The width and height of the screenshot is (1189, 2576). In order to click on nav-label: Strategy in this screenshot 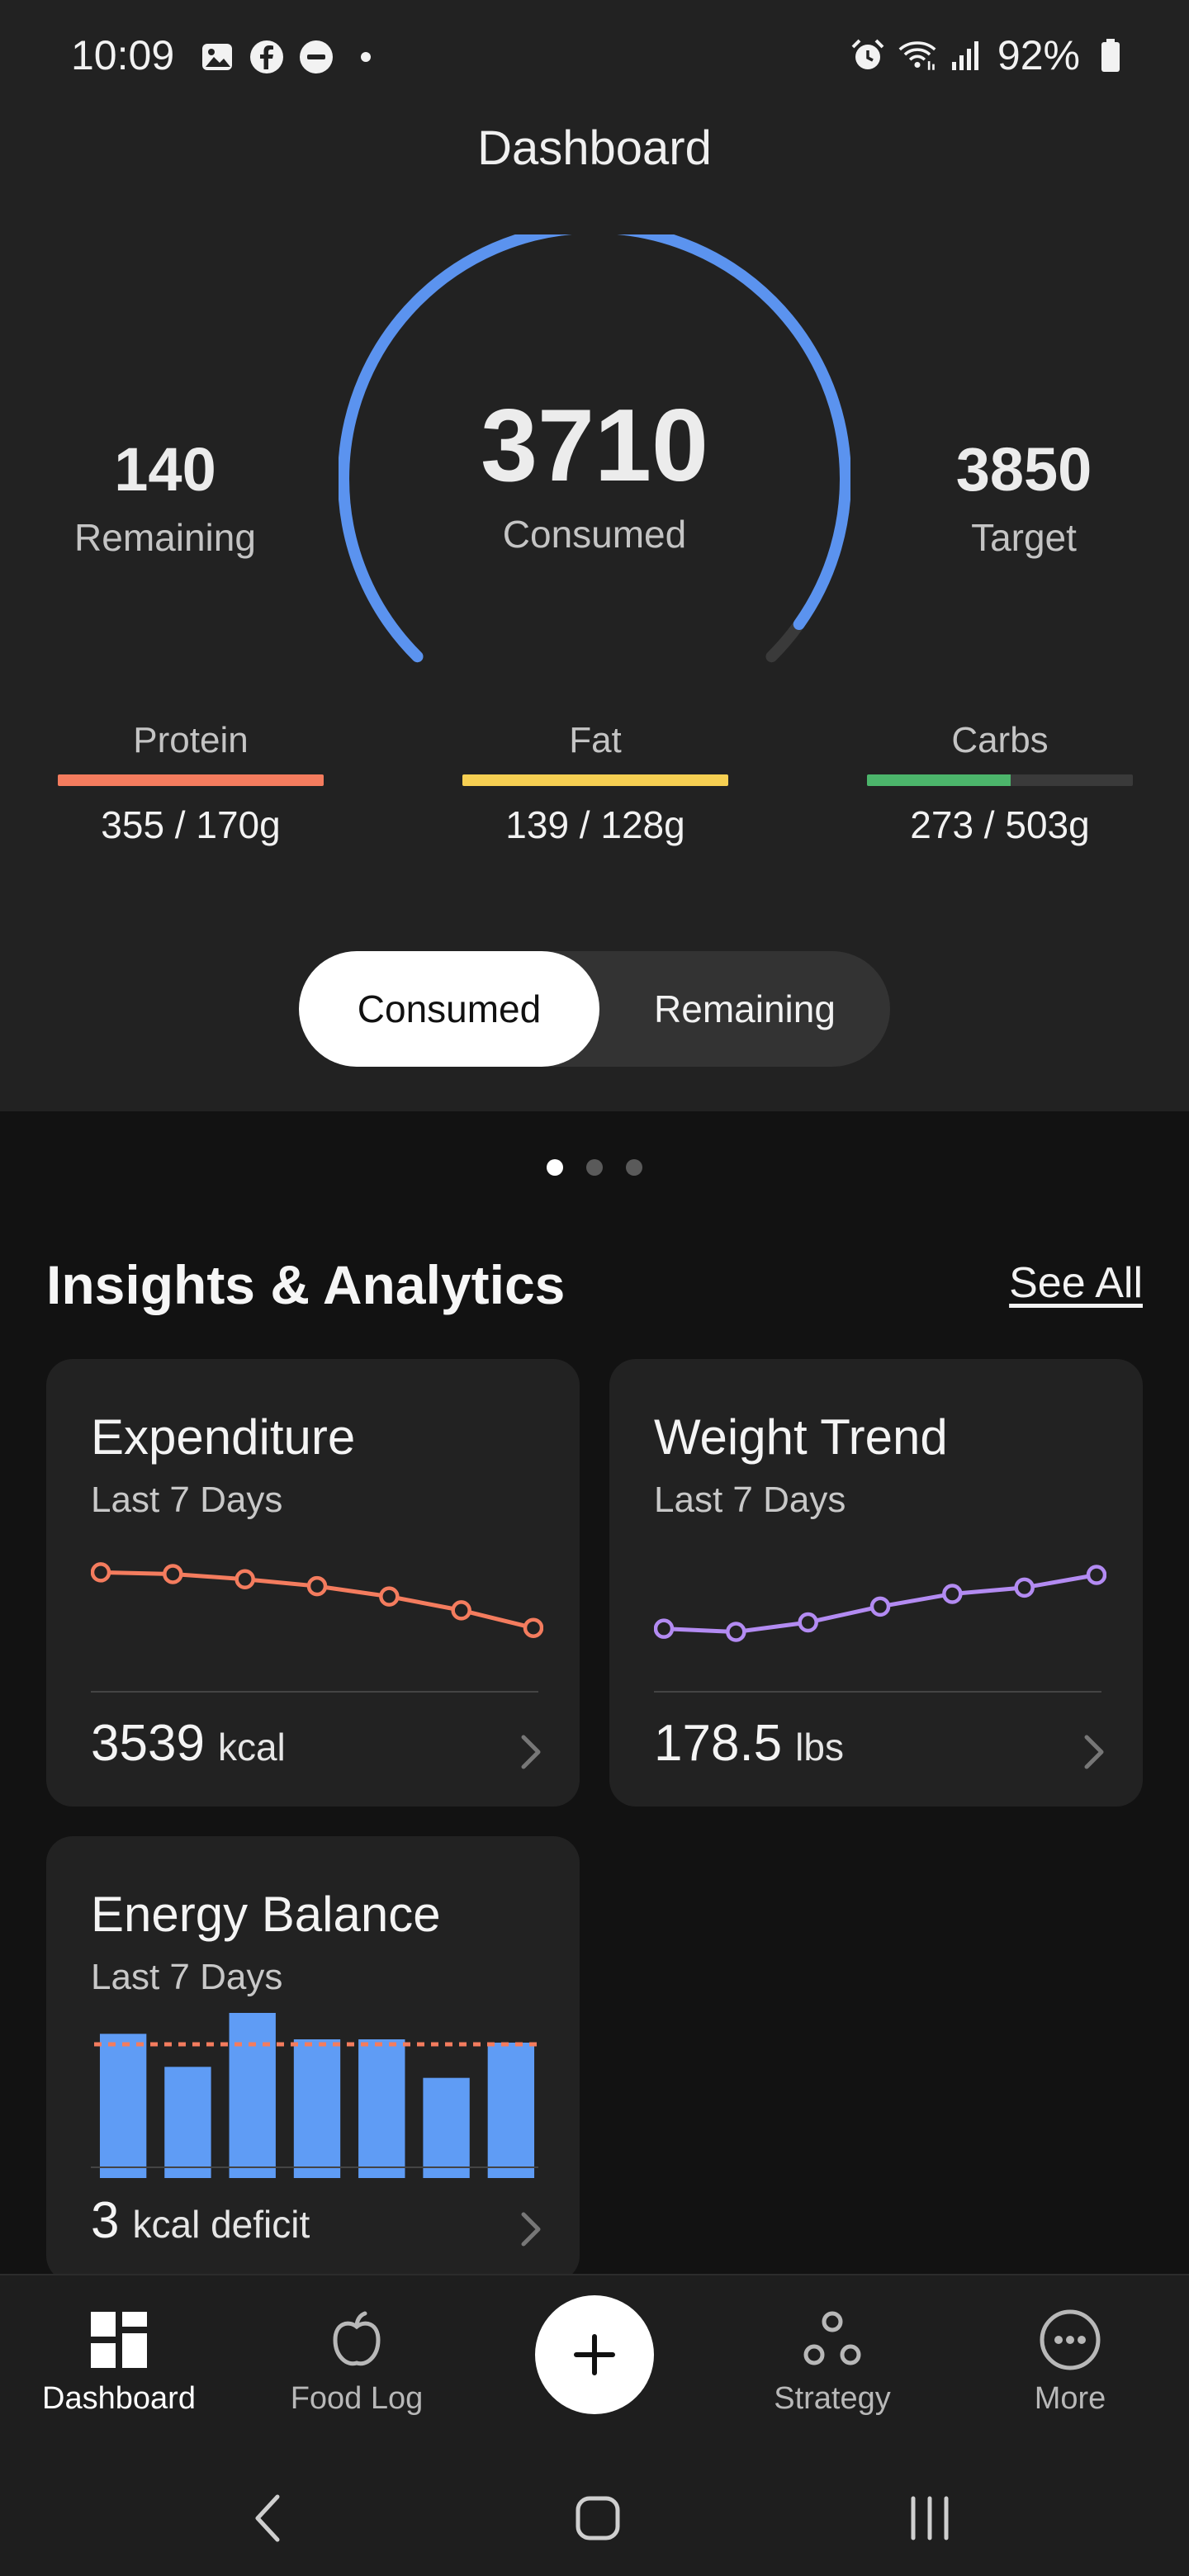, I will do `click(832, 2398)`.